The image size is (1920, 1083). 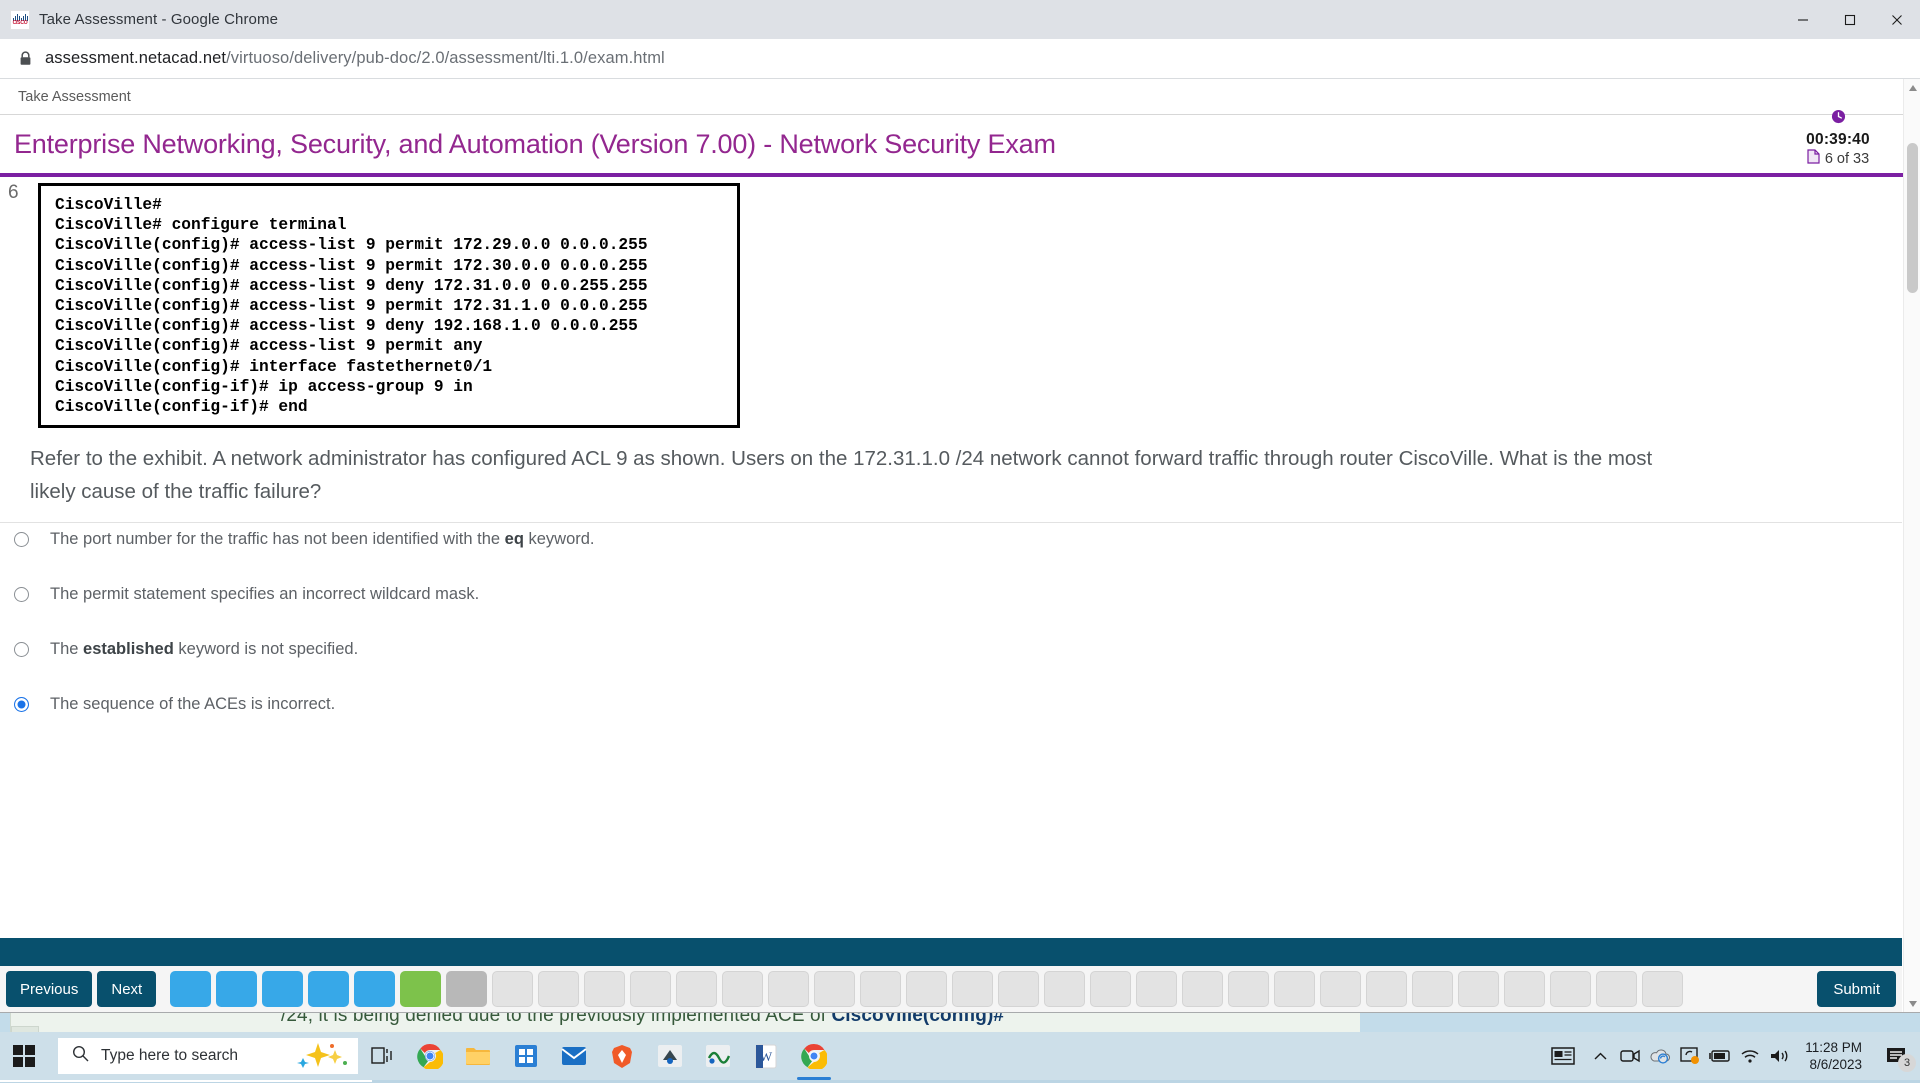 I want to click on scroll-up-arrow, so click(x=1912, y=87).